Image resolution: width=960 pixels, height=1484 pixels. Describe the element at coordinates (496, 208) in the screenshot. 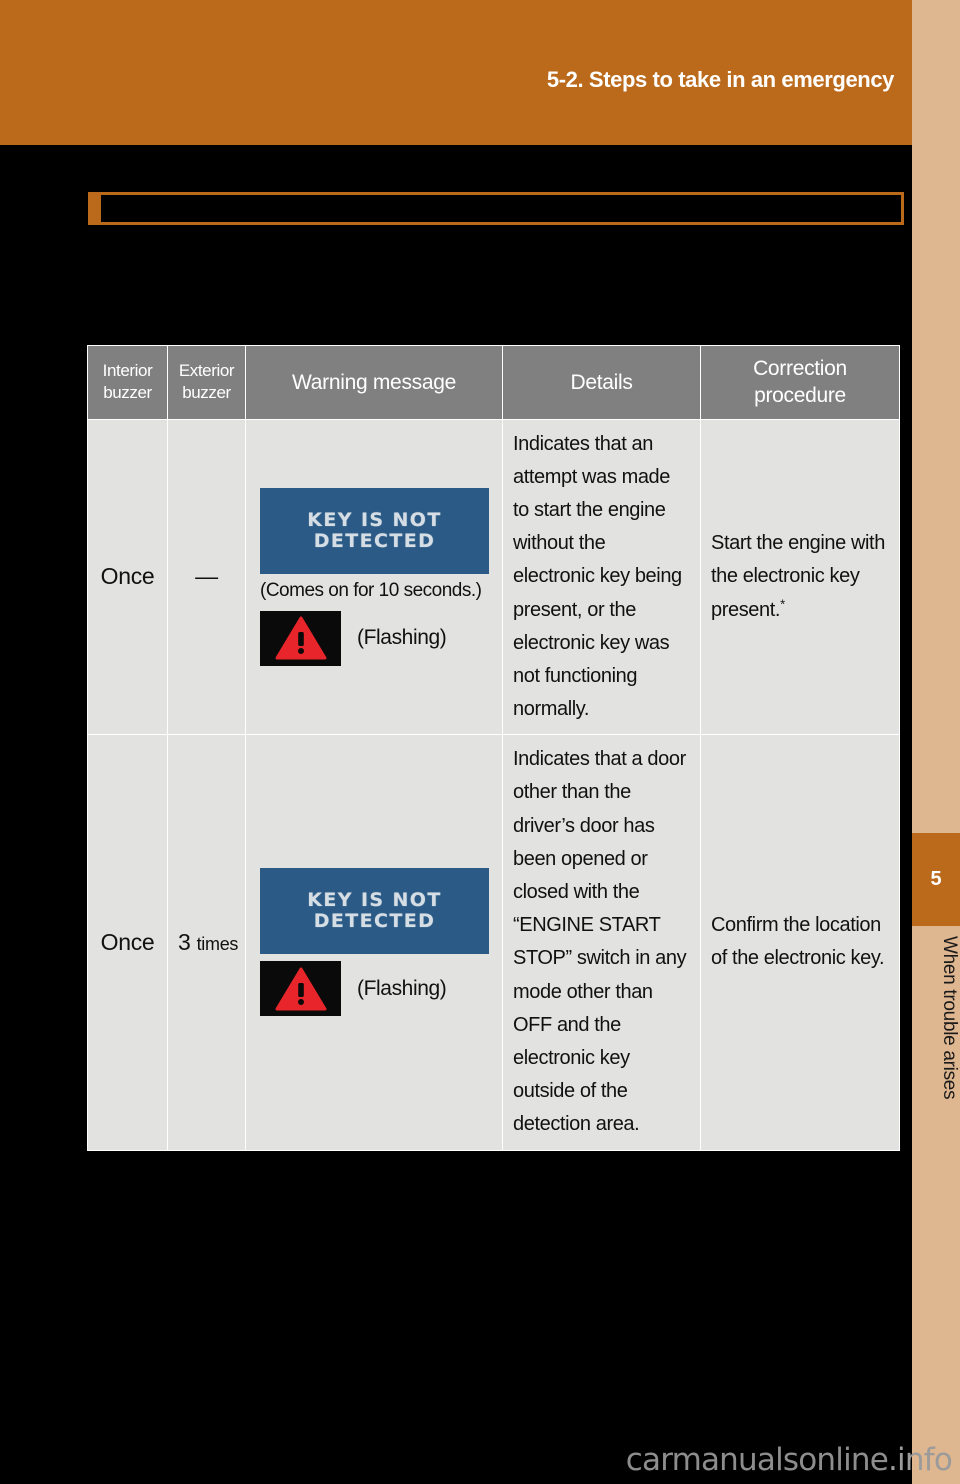

I see `section-heading-box` at that location.